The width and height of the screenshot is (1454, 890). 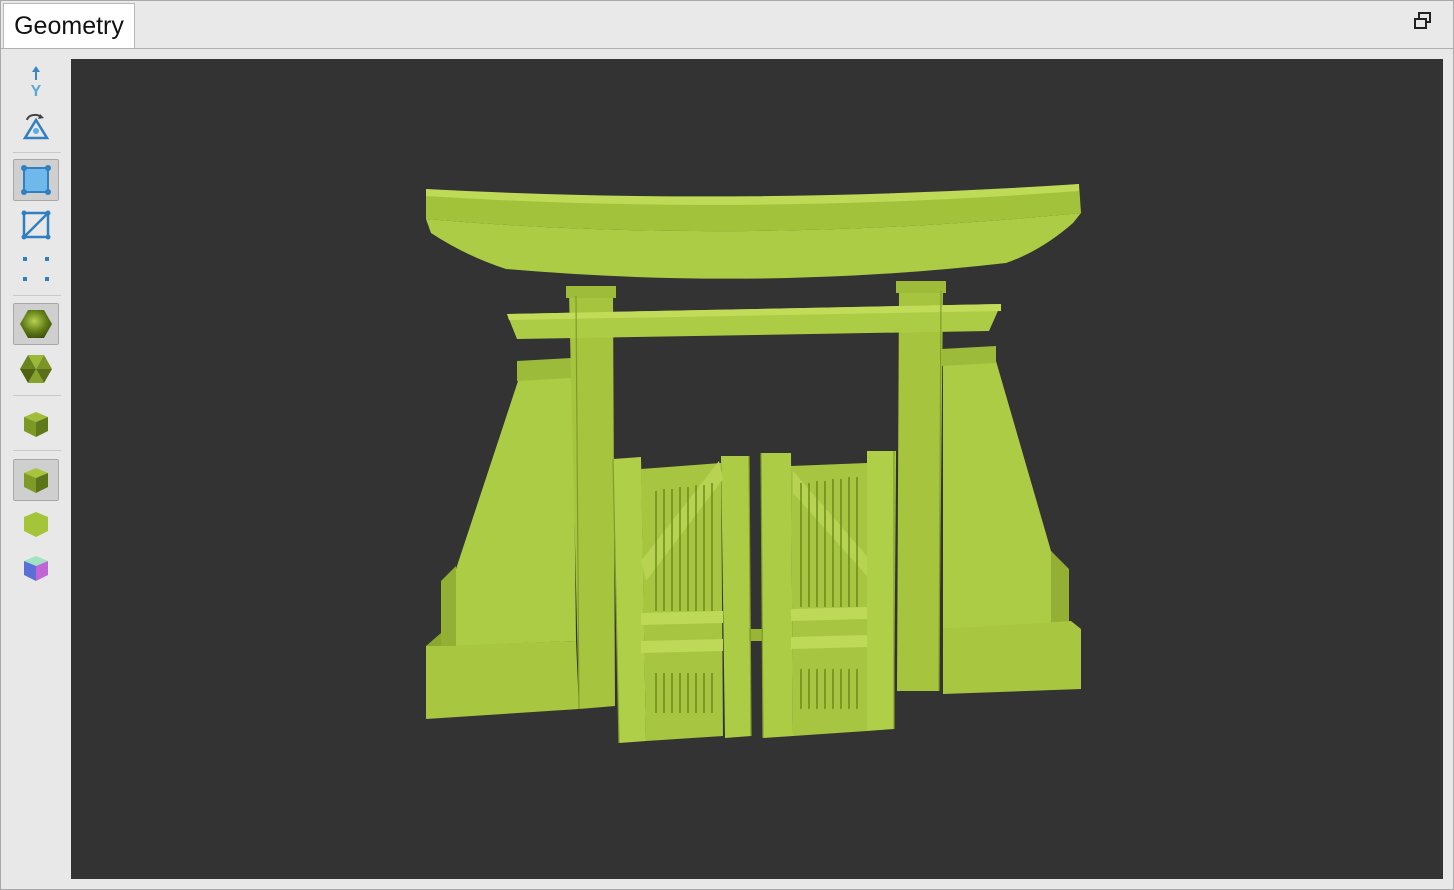 I want to click on wireframe-cube-icon, so click(x=36, y=424).